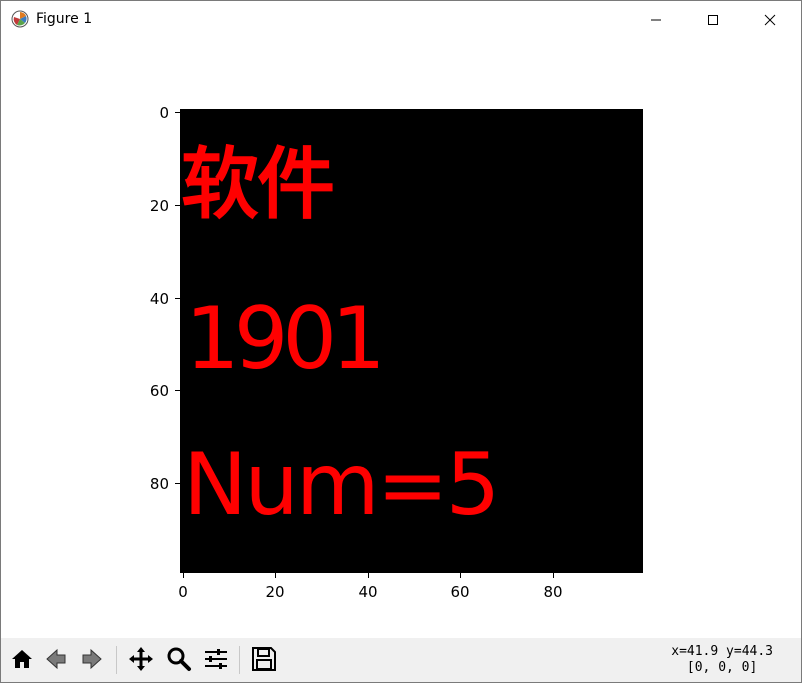 The width and height of the screenshot is (802, 683). What do you see at coordinates (368, 592) in the screenshot?
I see `x-tick-label: 40` at bounding box center [368, 592].